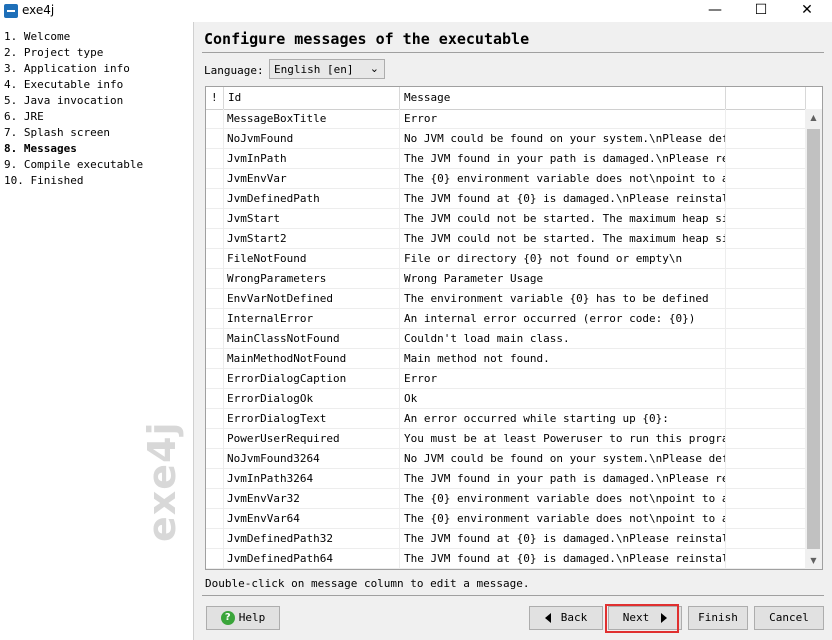 This screenshot has width=832, height=640. Describe the element at coordinates (718, 618) in the screenshot. I see `finish-button: Finish` at that location.